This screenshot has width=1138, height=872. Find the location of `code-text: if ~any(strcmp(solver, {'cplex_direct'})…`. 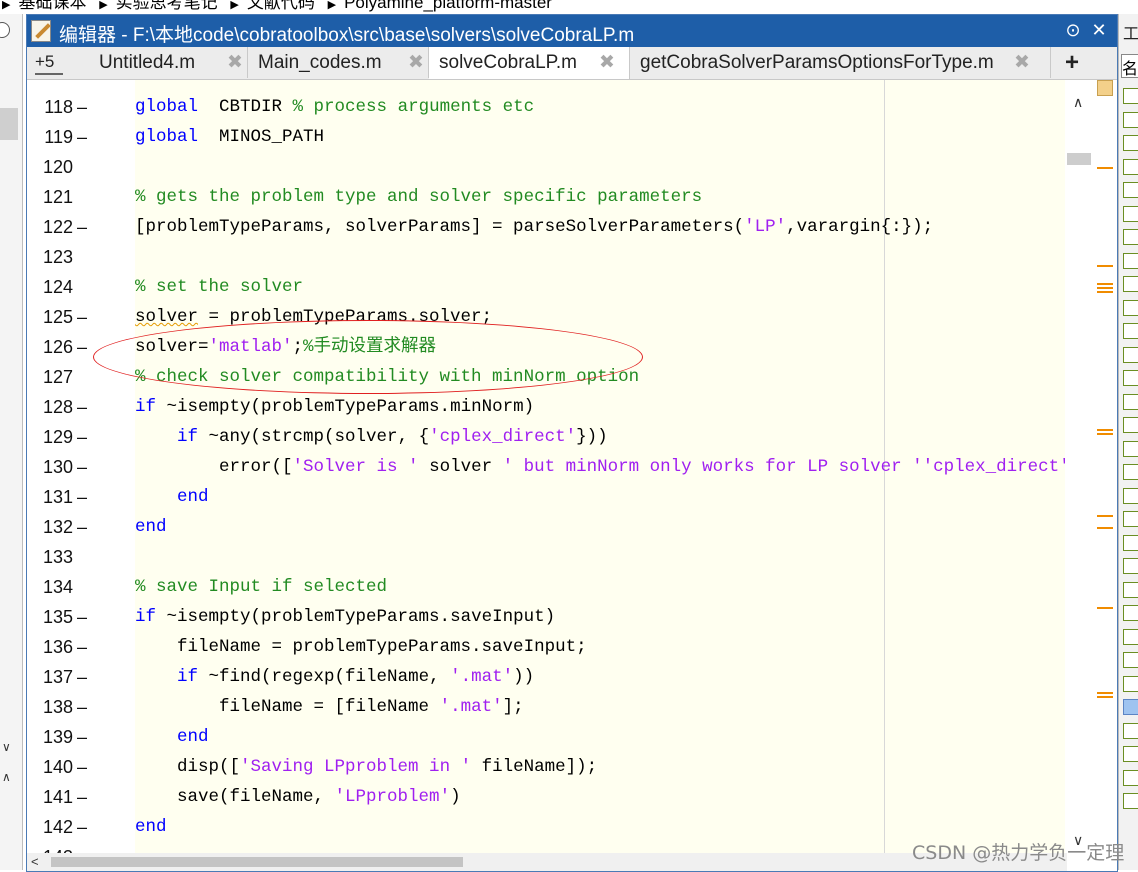

code-text: if ~any(strcmp(solver, {'cplex_direct'})… is located at coordinates (371, 437).